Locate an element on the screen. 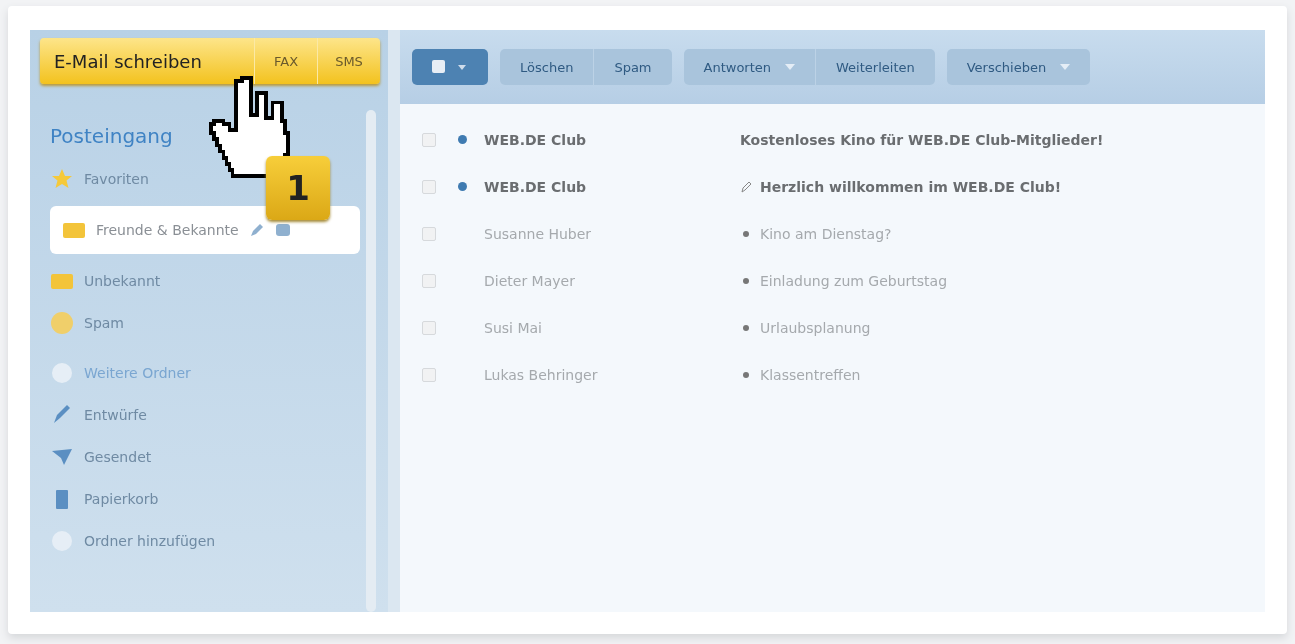 The width and height of the screenshot is (1295, 644). folder-item: Papierkorb is located at coordinates (98, 499).